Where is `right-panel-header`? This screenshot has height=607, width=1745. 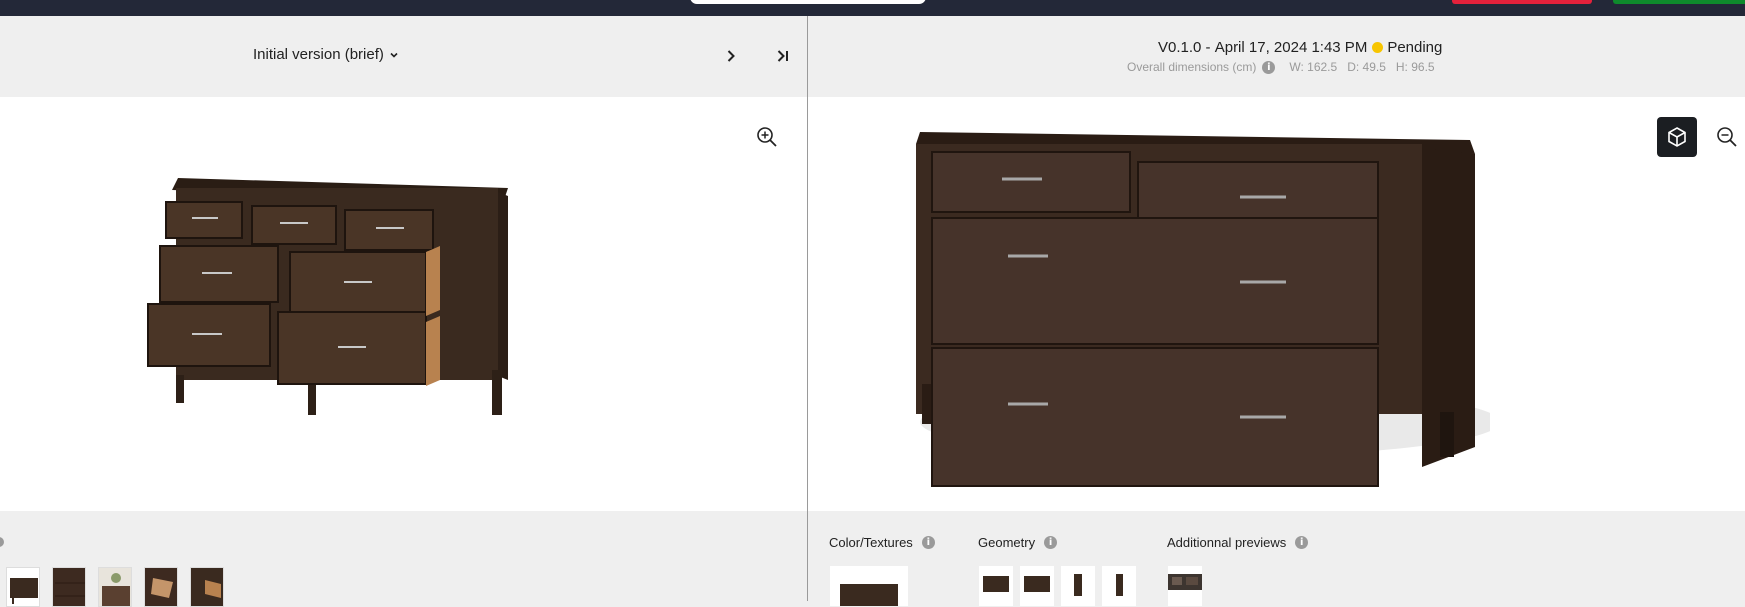
right-panel-header is located at coordinates (1276, 56).